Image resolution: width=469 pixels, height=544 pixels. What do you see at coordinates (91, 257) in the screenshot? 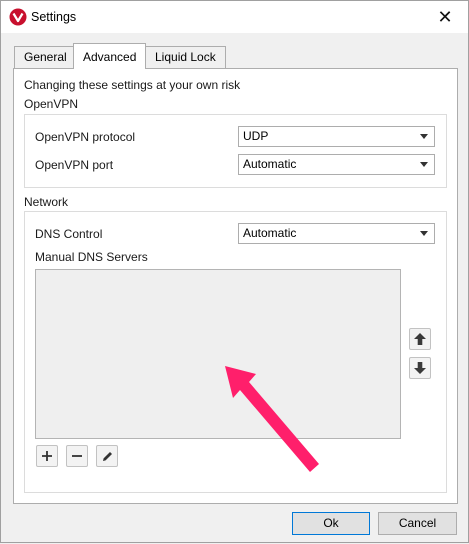
I see `manual-dns-servers-label: Manual DNS Servers` at bounding box center [91, 257].